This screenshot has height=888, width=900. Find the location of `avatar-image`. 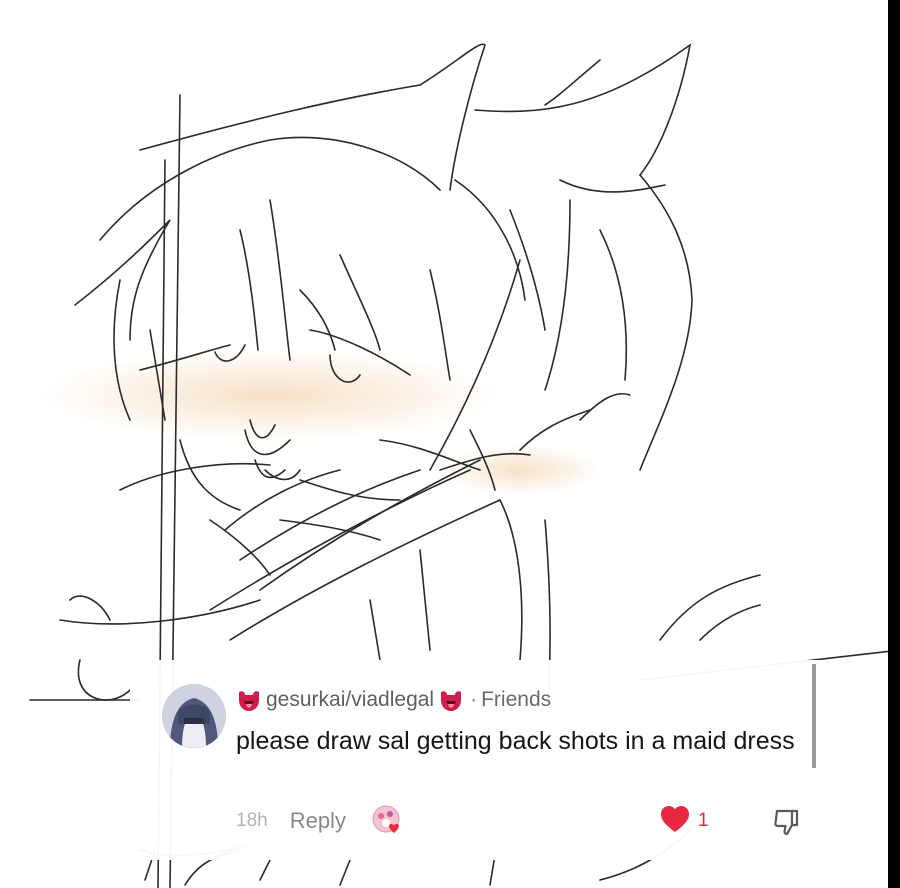

avatar-image is located at coordinates (194, 716).